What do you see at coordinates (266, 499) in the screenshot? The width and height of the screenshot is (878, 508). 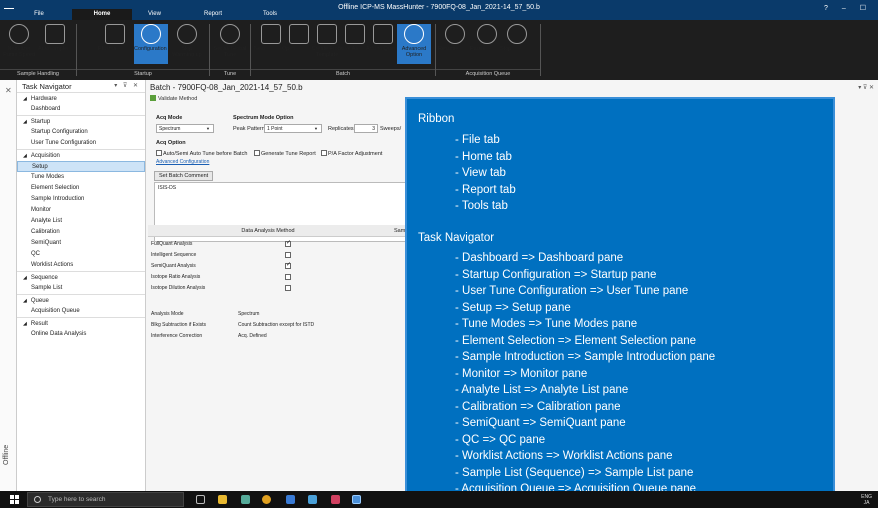 I see `chrome-icon` at bounding box center [266, 499].